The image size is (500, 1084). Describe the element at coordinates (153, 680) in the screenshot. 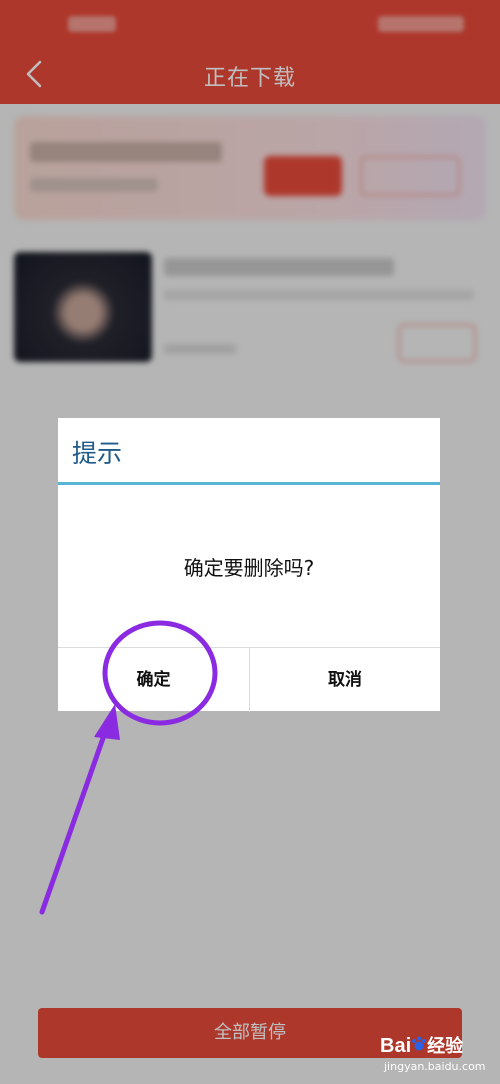

I see `confirm-button: 确定` at that location.